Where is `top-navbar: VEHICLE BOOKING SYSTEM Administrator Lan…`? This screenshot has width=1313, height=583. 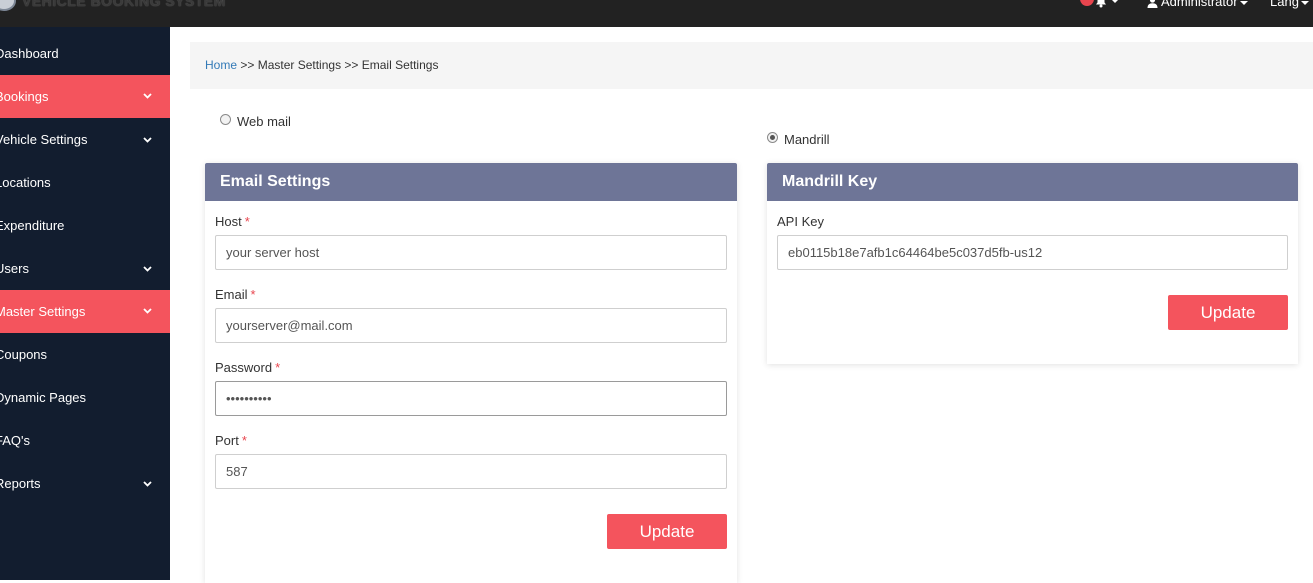 top-navbar: VEHICLE BOOKING SYSTEM Administrator Lan… is located at coordinates (656, 13).